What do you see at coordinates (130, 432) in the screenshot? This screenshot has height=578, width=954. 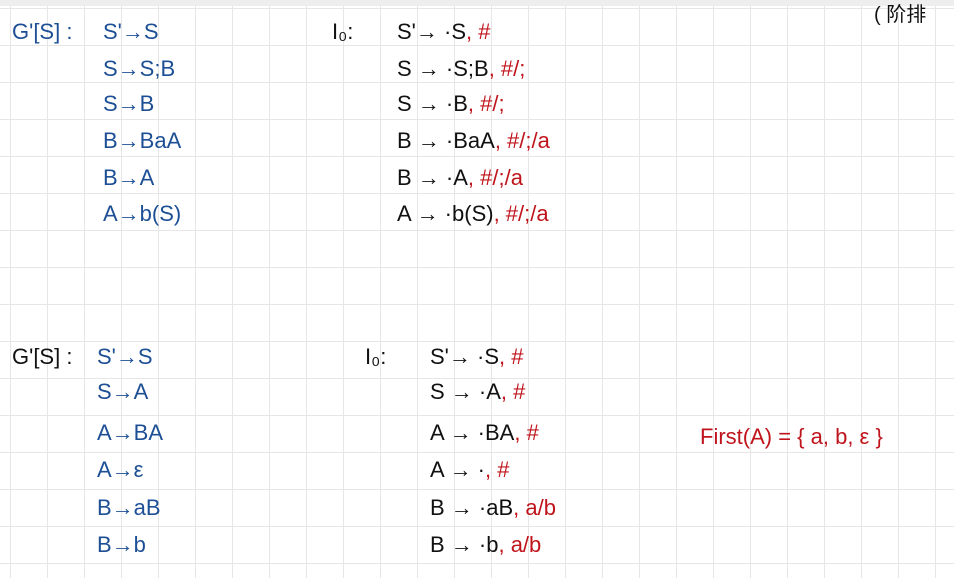 I see `production: A→BA` at bounding box center [130, 432].